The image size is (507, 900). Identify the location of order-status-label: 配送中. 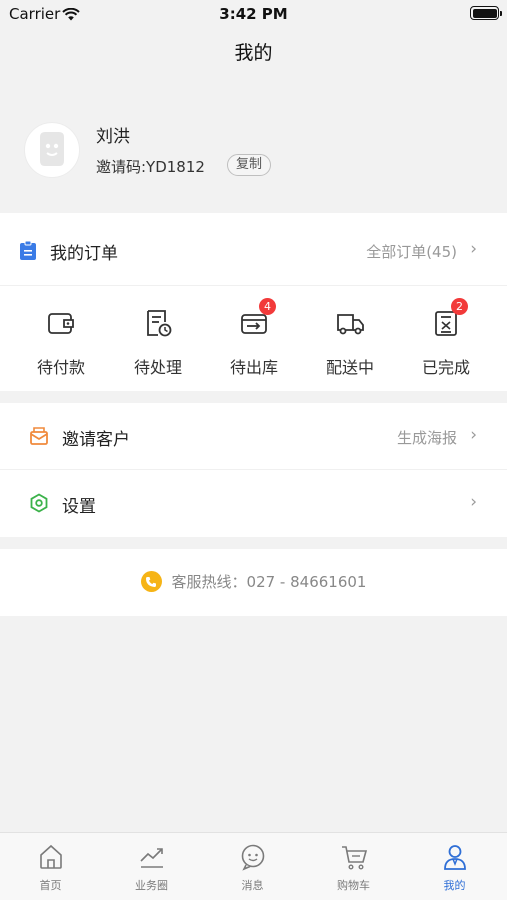
(349, 367).